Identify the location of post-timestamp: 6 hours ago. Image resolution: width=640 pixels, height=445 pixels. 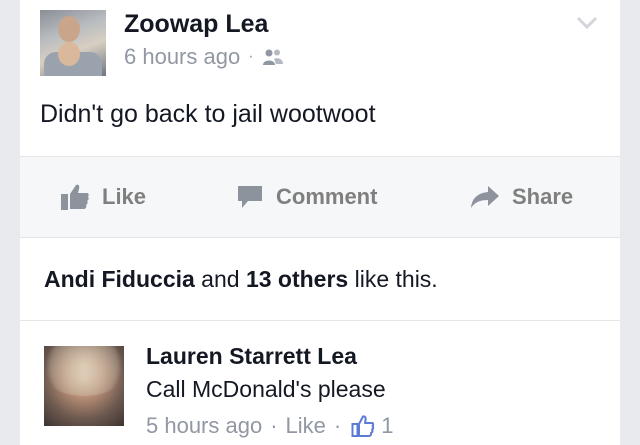
(182, 57).